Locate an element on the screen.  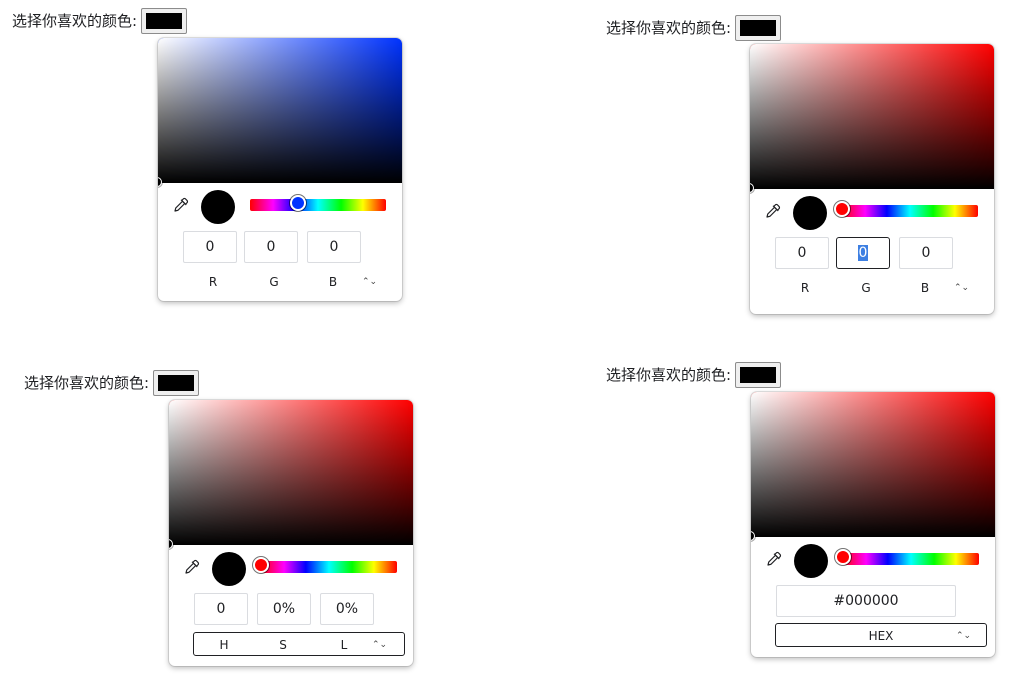
s-input: 0% is located at coordinates (284, 609).